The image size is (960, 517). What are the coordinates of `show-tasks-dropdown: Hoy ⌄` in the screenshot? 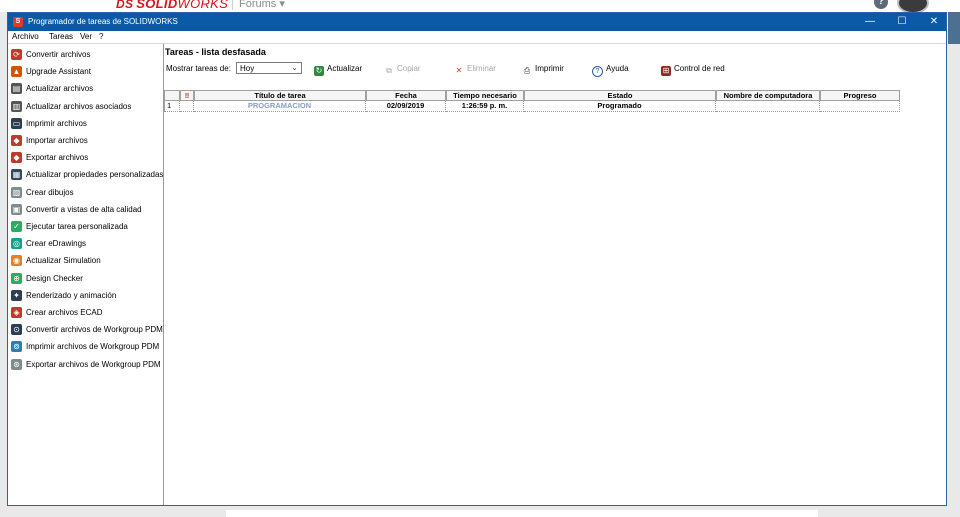 It's located at (269, 68).